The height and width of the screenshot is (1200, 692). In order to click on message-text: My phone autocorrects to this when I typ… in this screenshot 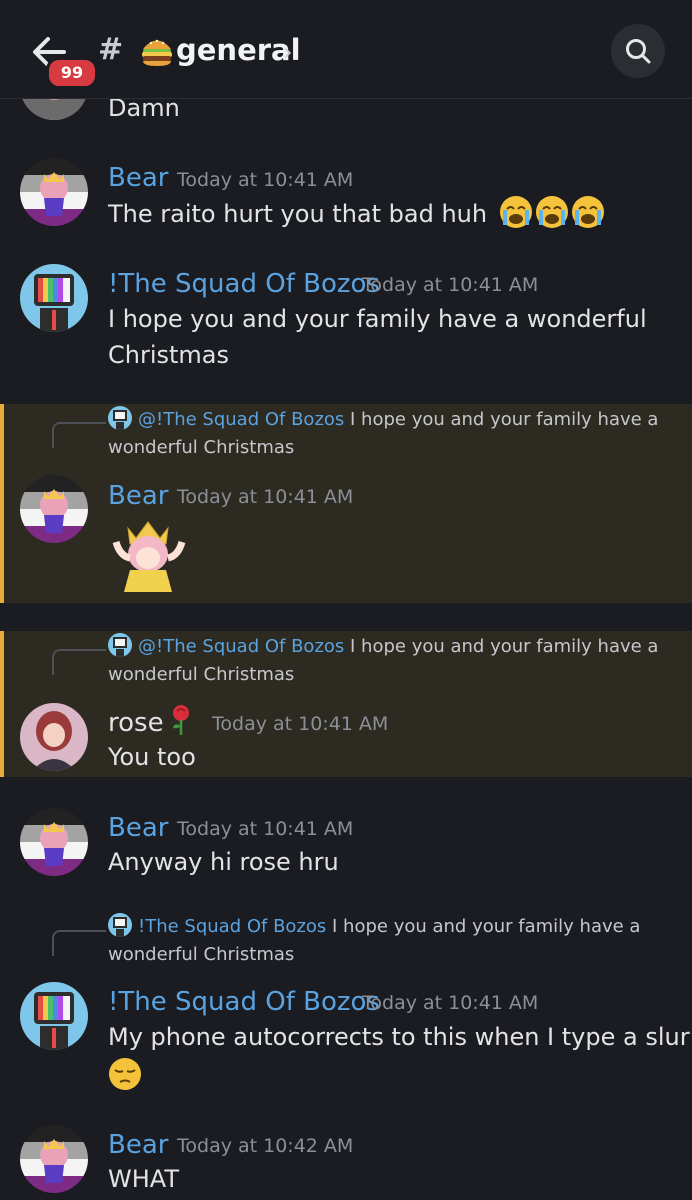, I will do `click(399, 1037)`.